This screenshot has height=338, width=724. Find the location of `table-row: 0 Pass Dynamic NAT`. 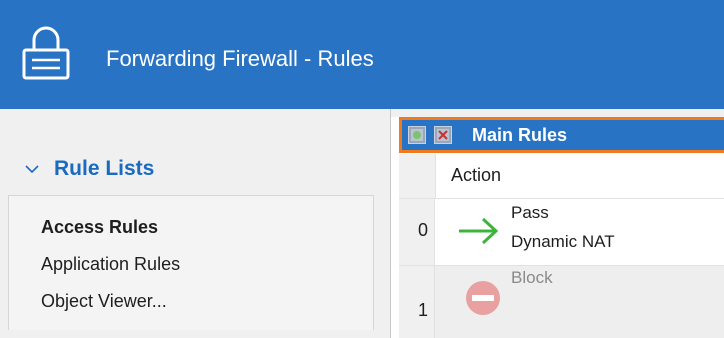

table-row: 0 Pass Dynamic NAT is located at coordinates (561, 232).